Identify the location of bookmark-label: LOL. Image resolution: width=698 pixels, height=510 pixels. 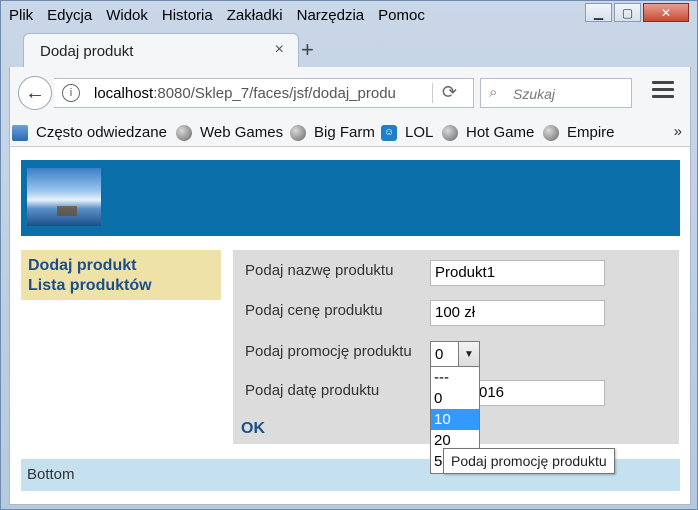
(419, 132).